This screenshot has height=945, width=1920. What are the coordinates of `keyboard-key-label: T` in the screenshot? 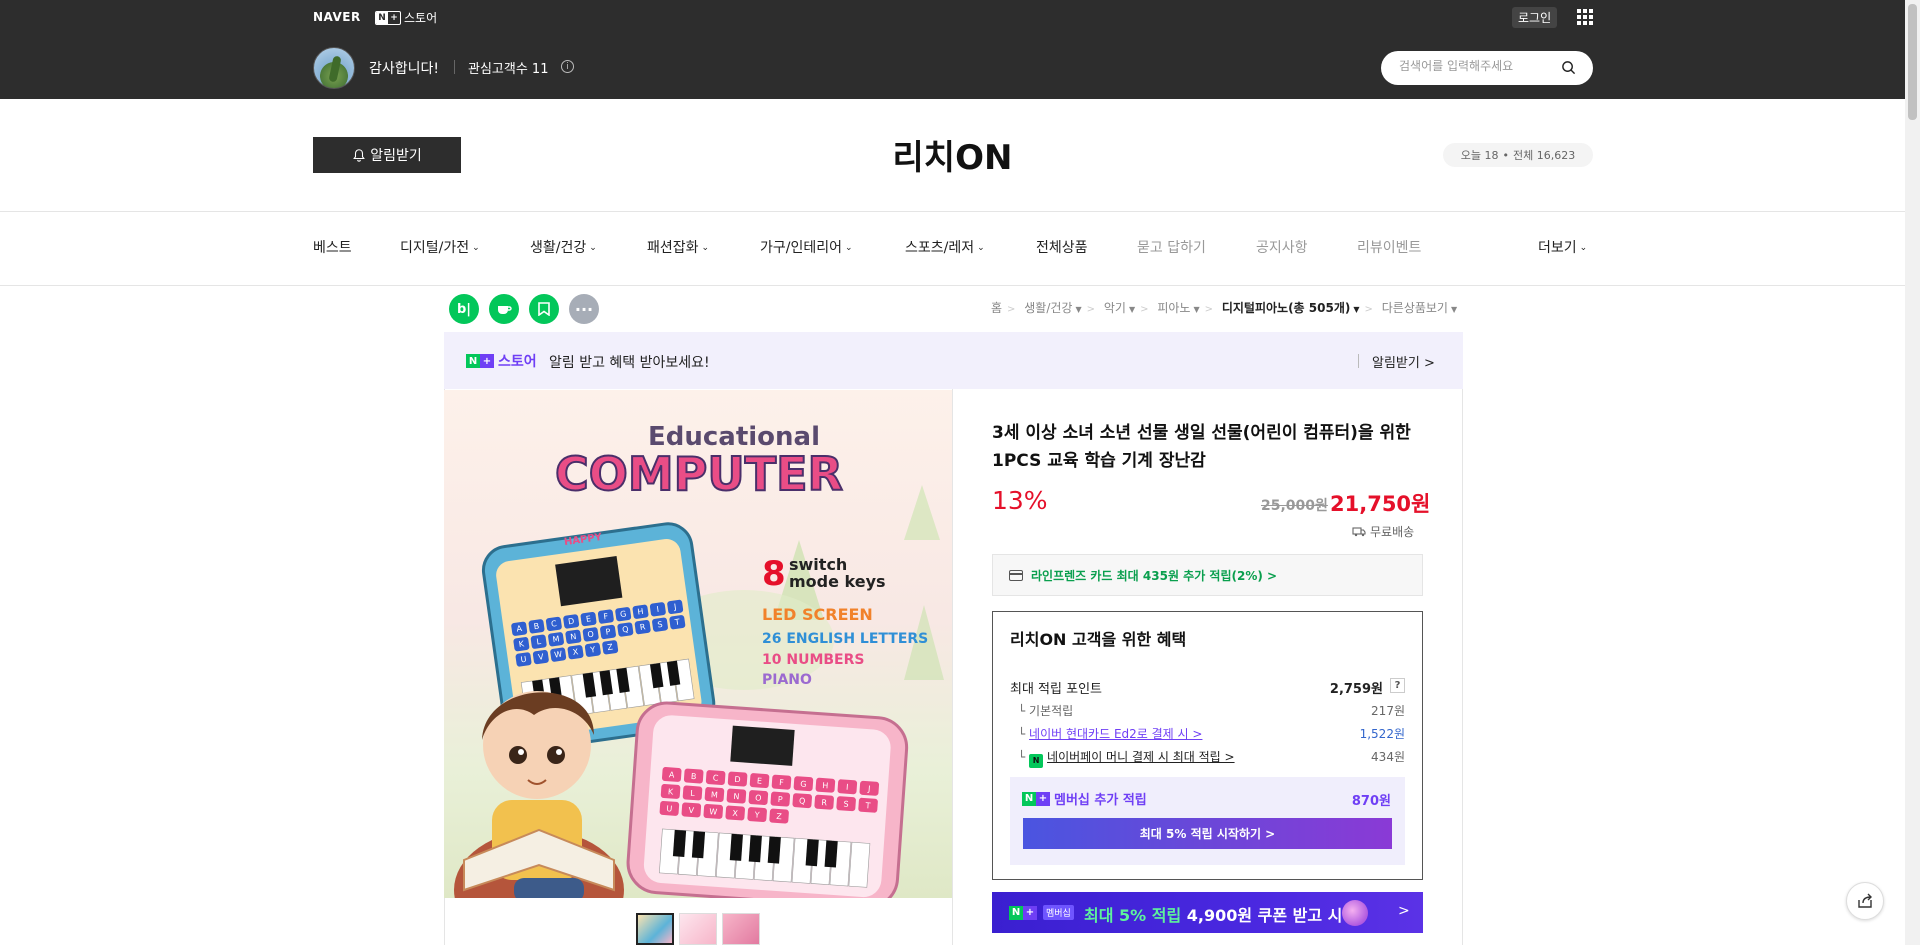 It's located at (867, 805).